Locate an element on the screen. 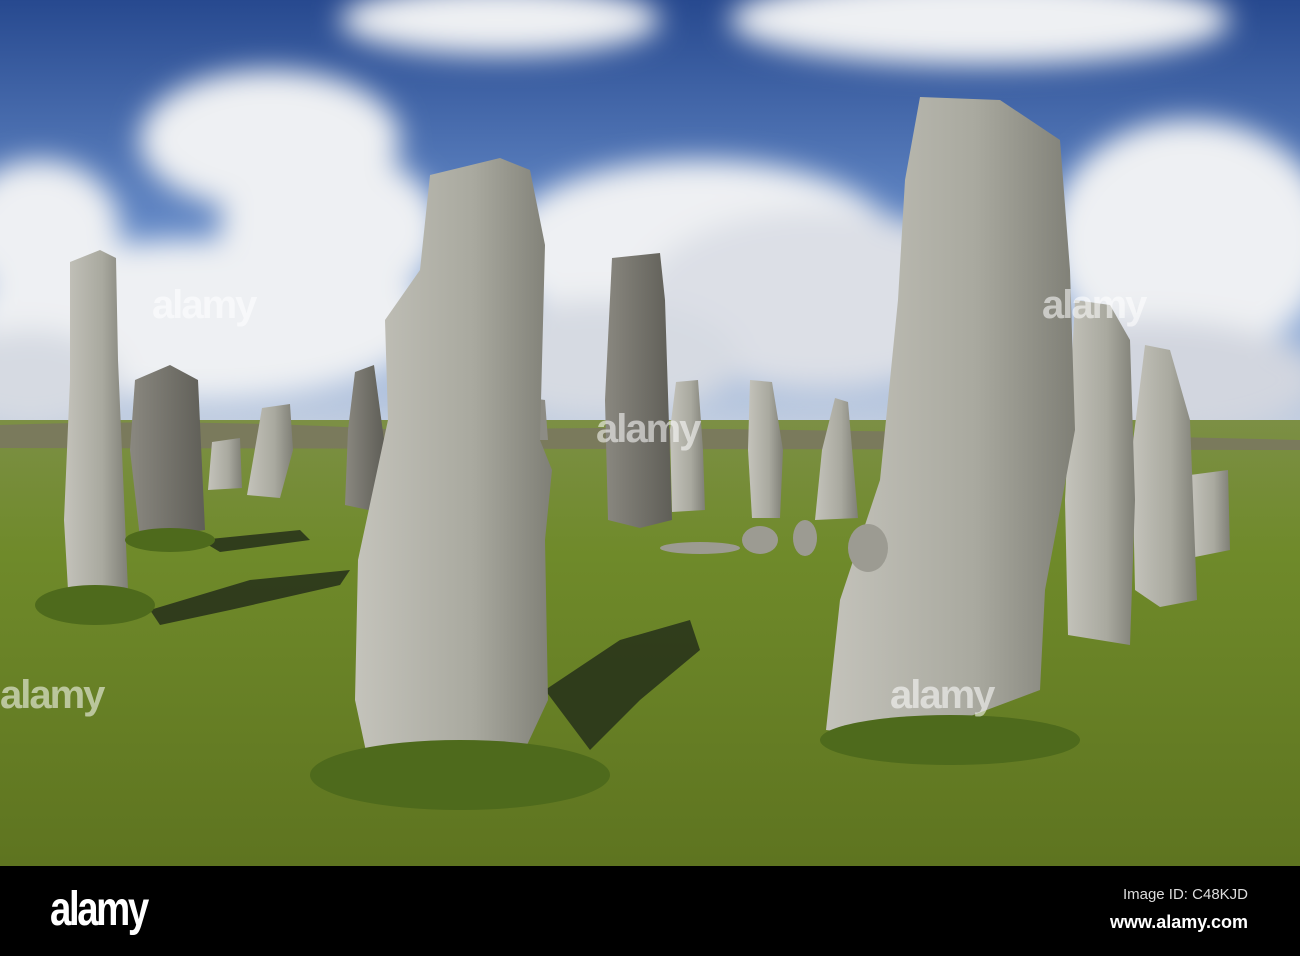 This screenshot has width=1300, height=956. alamy-logo: alamy is located at coordinates (99, 909).